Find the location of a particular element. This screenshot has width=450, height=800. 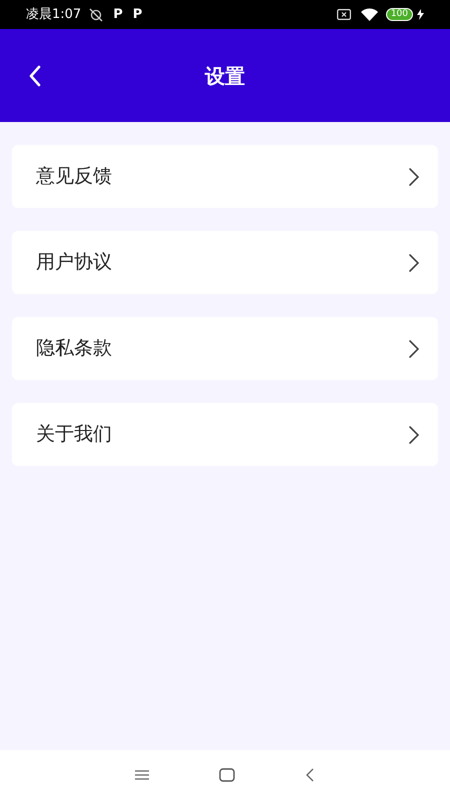

wifi-icon is located at coordinates (369, 14).